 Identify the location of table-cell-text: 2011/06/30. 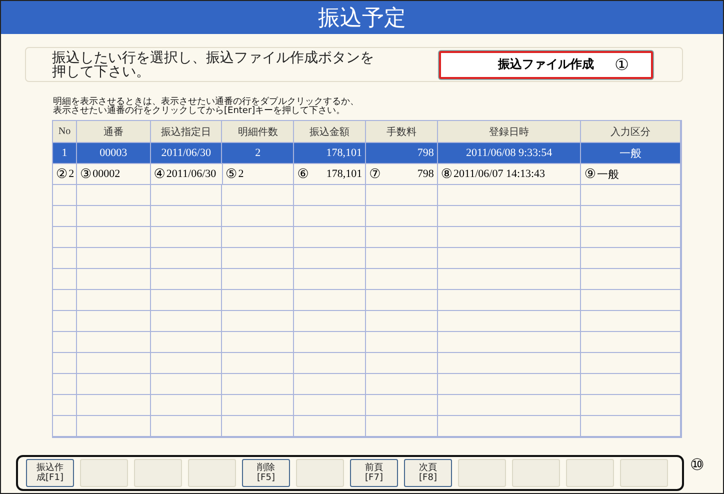
(192, 174).